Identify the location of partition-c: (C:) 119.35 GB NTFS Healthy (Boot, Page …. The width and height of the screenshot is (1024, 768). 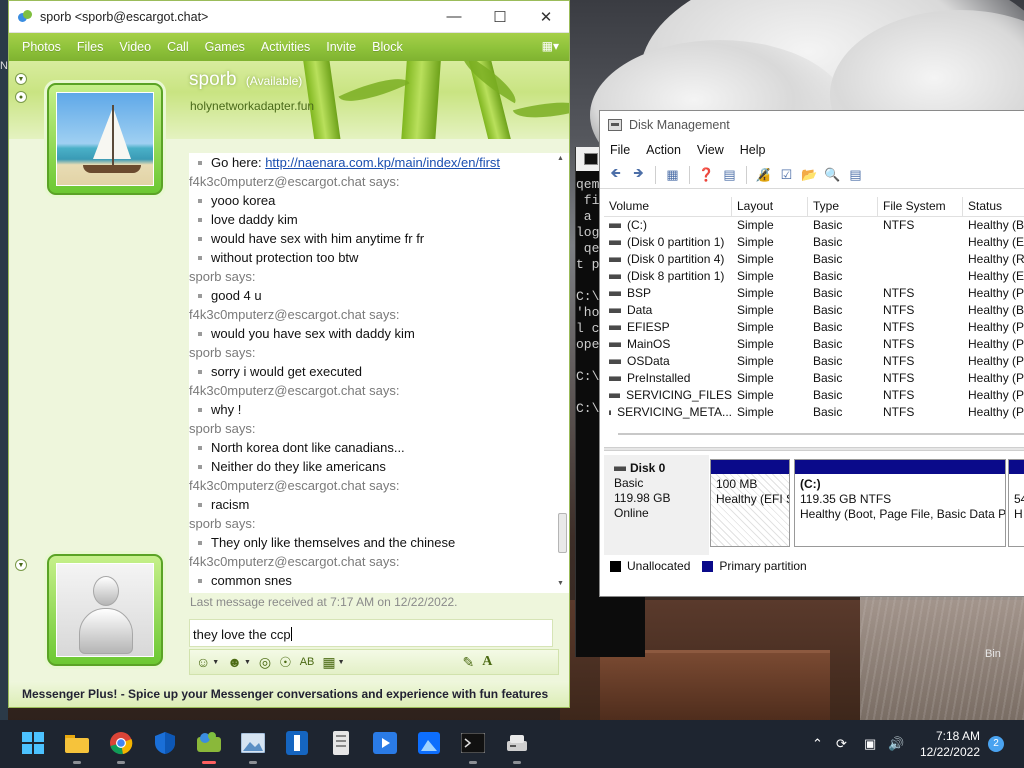
(900, 503).